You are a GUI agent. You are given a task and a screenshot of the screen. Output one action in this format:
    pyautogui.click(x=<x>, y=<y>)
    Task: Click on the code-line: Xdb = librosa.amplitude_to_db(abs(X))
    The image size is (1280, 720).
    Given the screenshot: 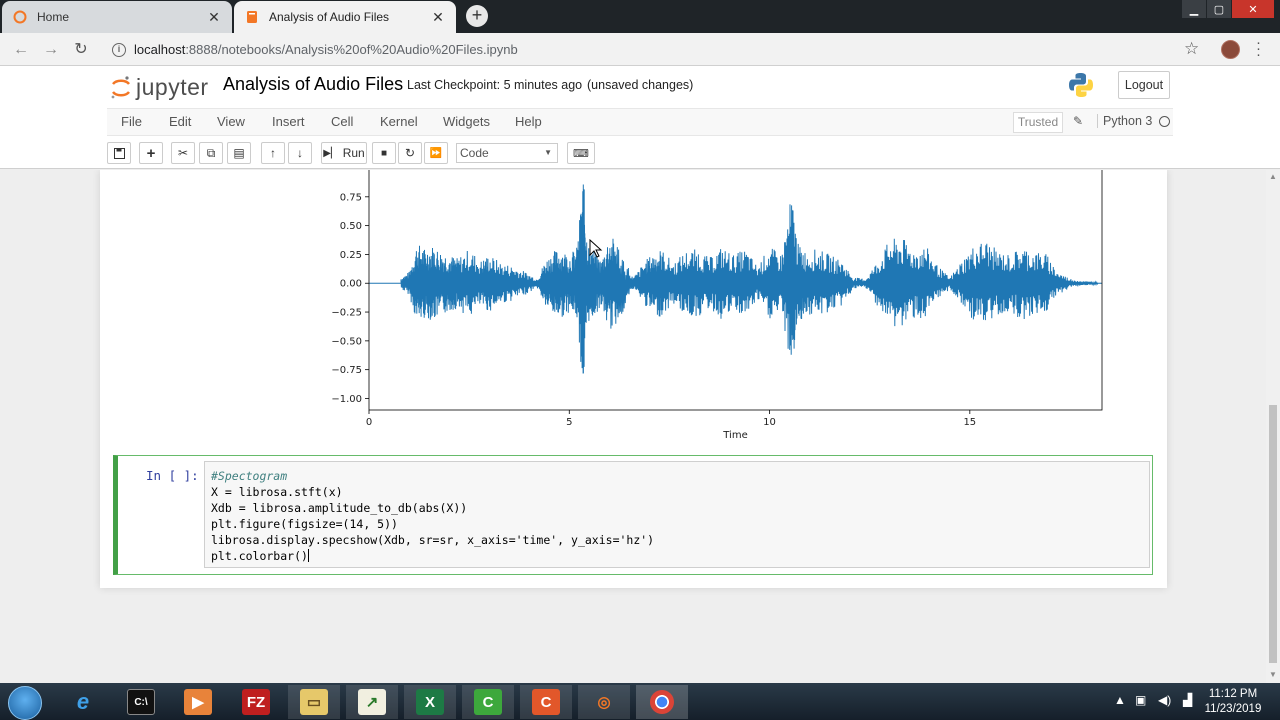 What is the action you would take?
    pyautogui.click(x=339, y=508)
    